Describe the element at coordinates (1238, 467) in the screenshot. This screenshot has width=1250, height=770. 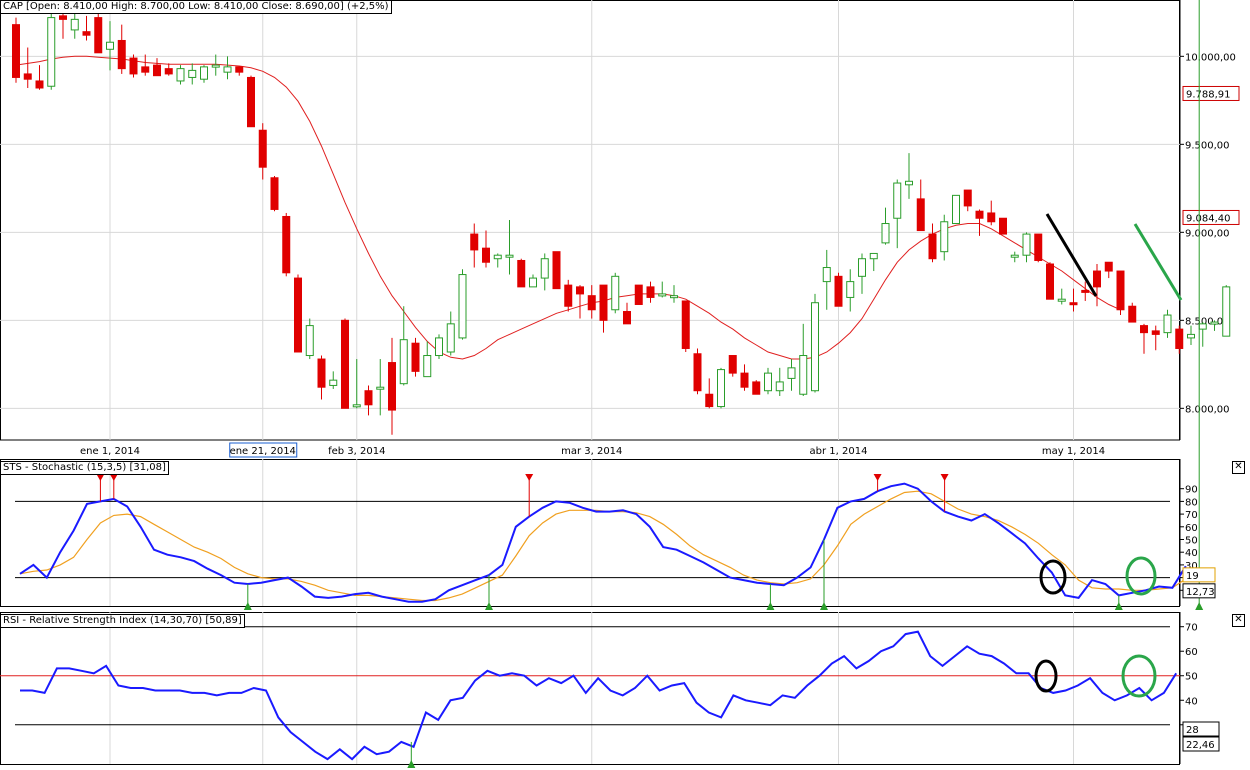
I see `stochastic-close-button: ✕` at that location.